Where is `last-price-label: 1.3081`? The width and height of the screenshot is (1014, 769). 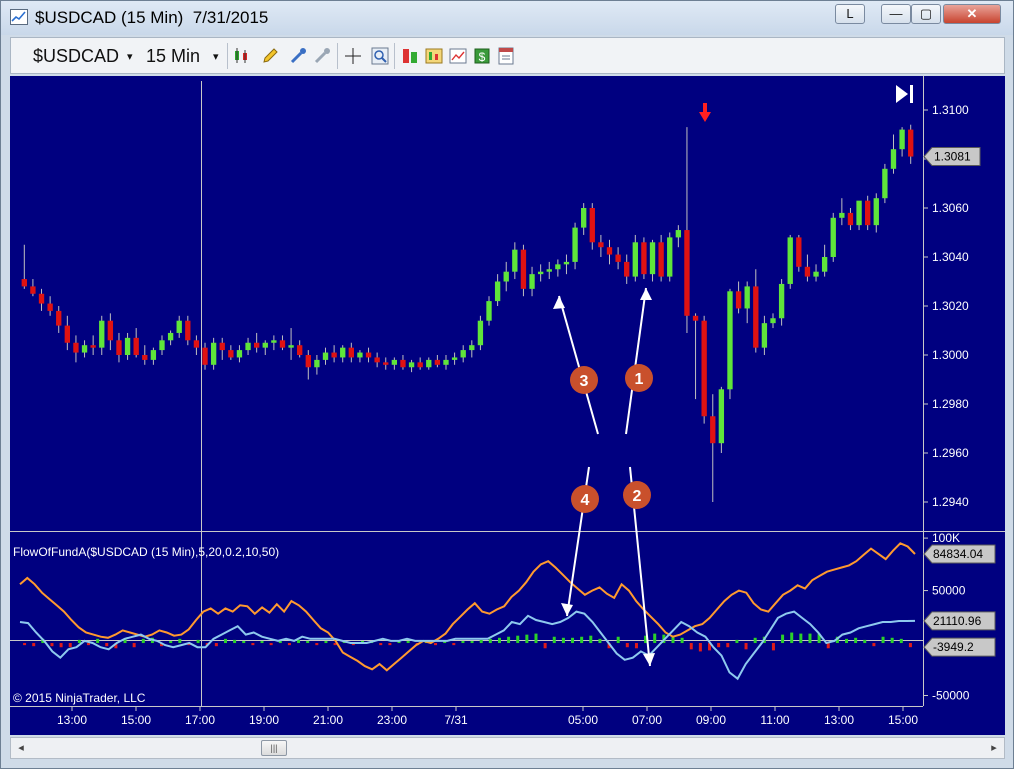 last-price-label: 1.3081 is located at coordinates (952, 157).